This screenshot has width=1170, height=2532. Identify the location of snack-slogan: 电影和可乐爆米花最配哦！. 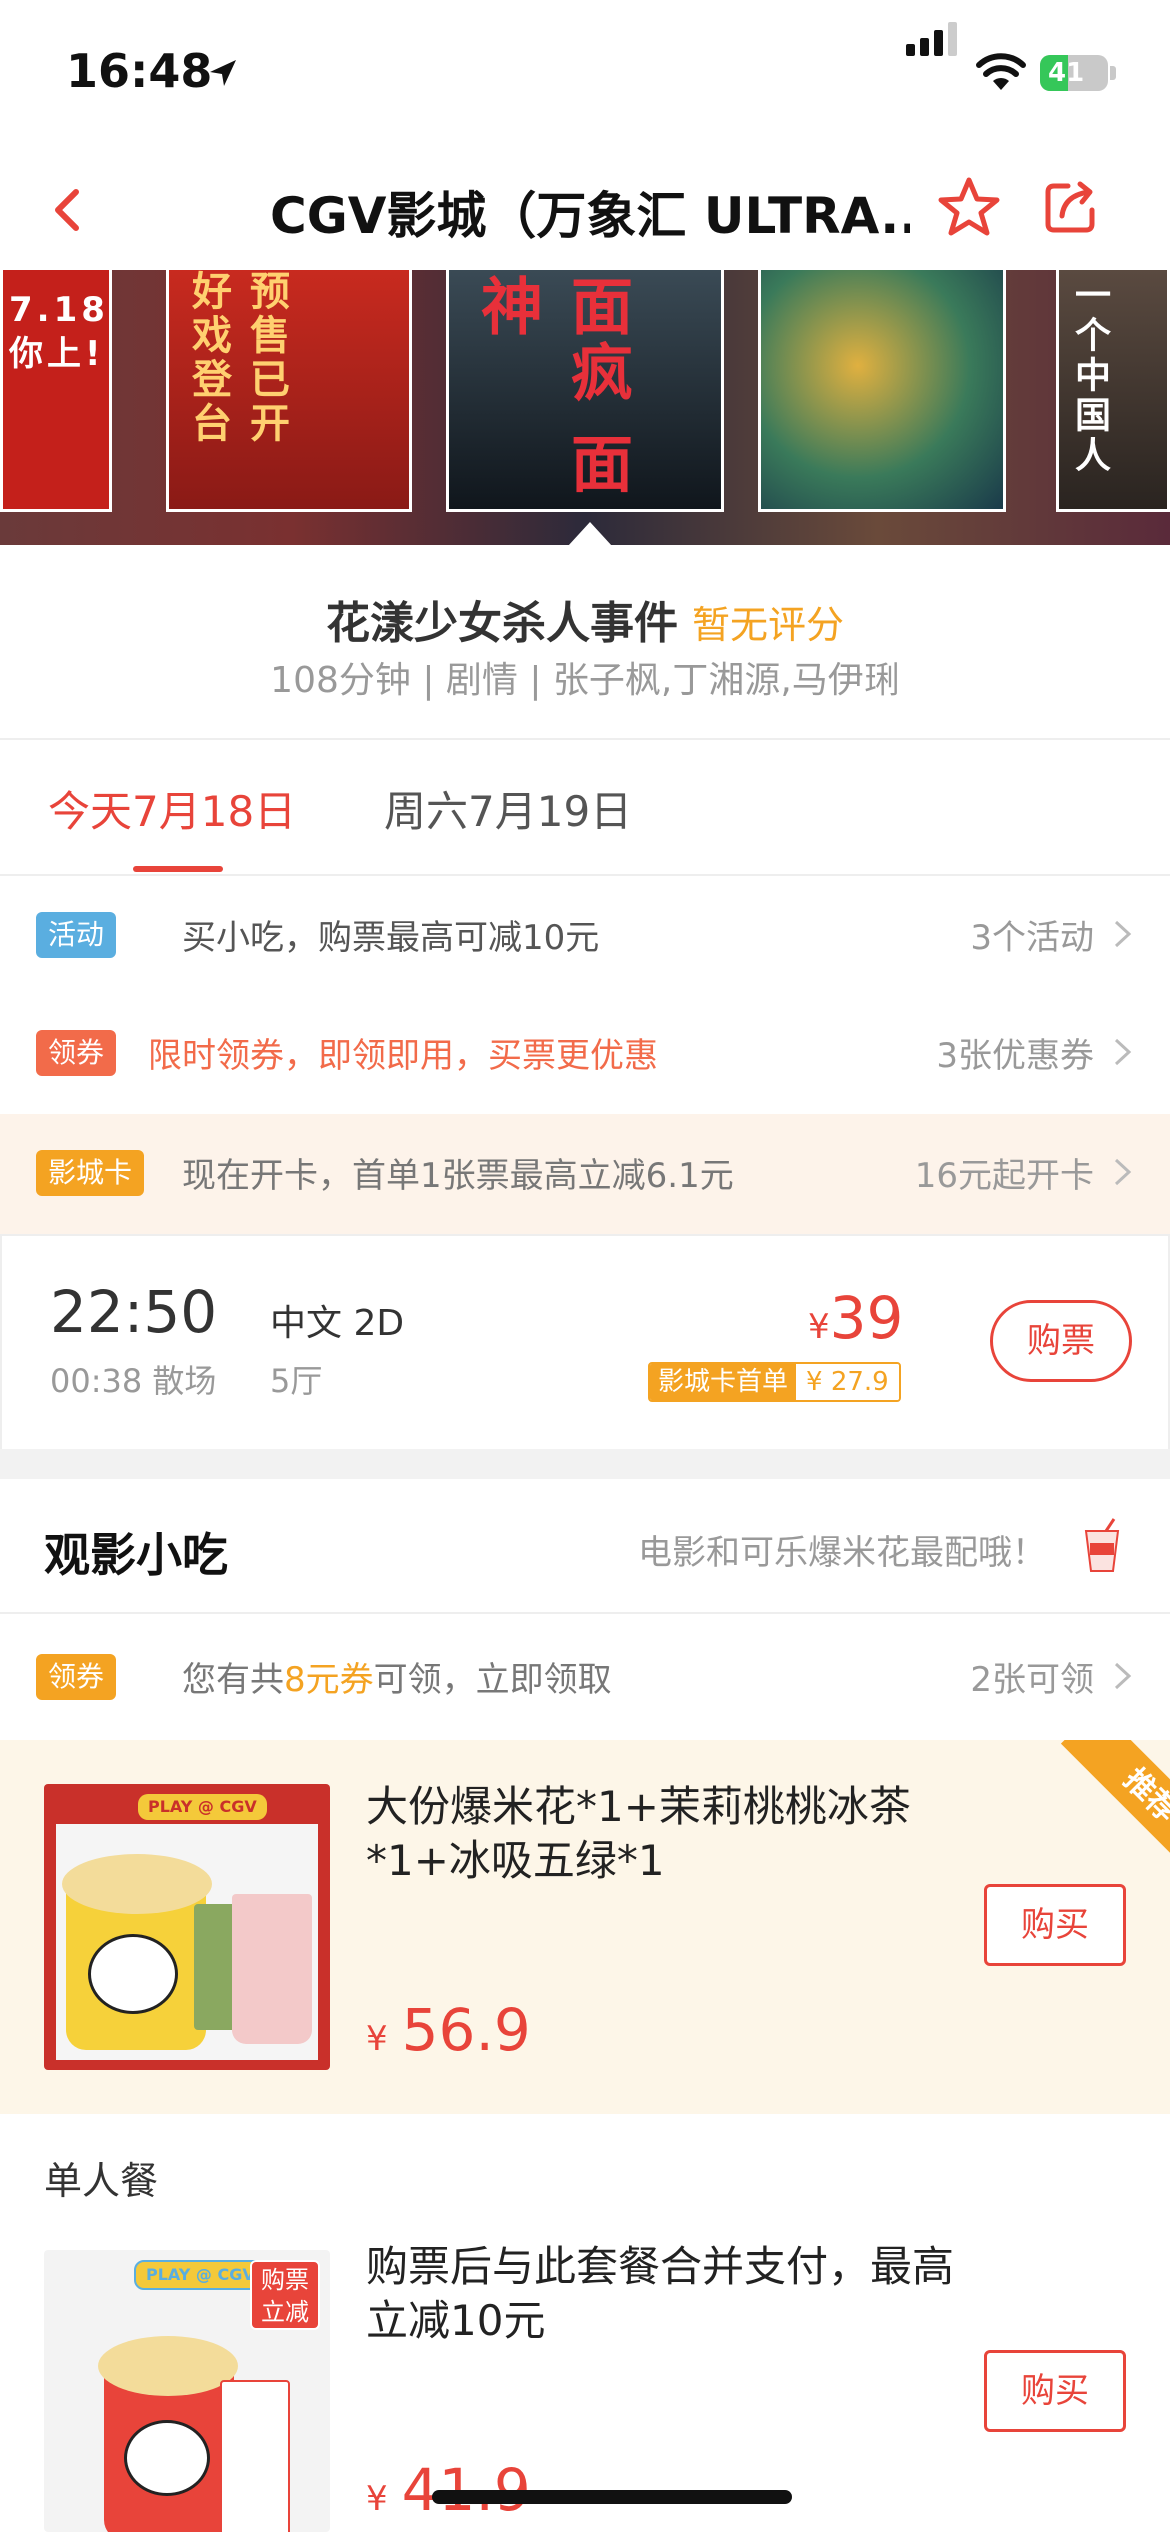
(842, 1553).